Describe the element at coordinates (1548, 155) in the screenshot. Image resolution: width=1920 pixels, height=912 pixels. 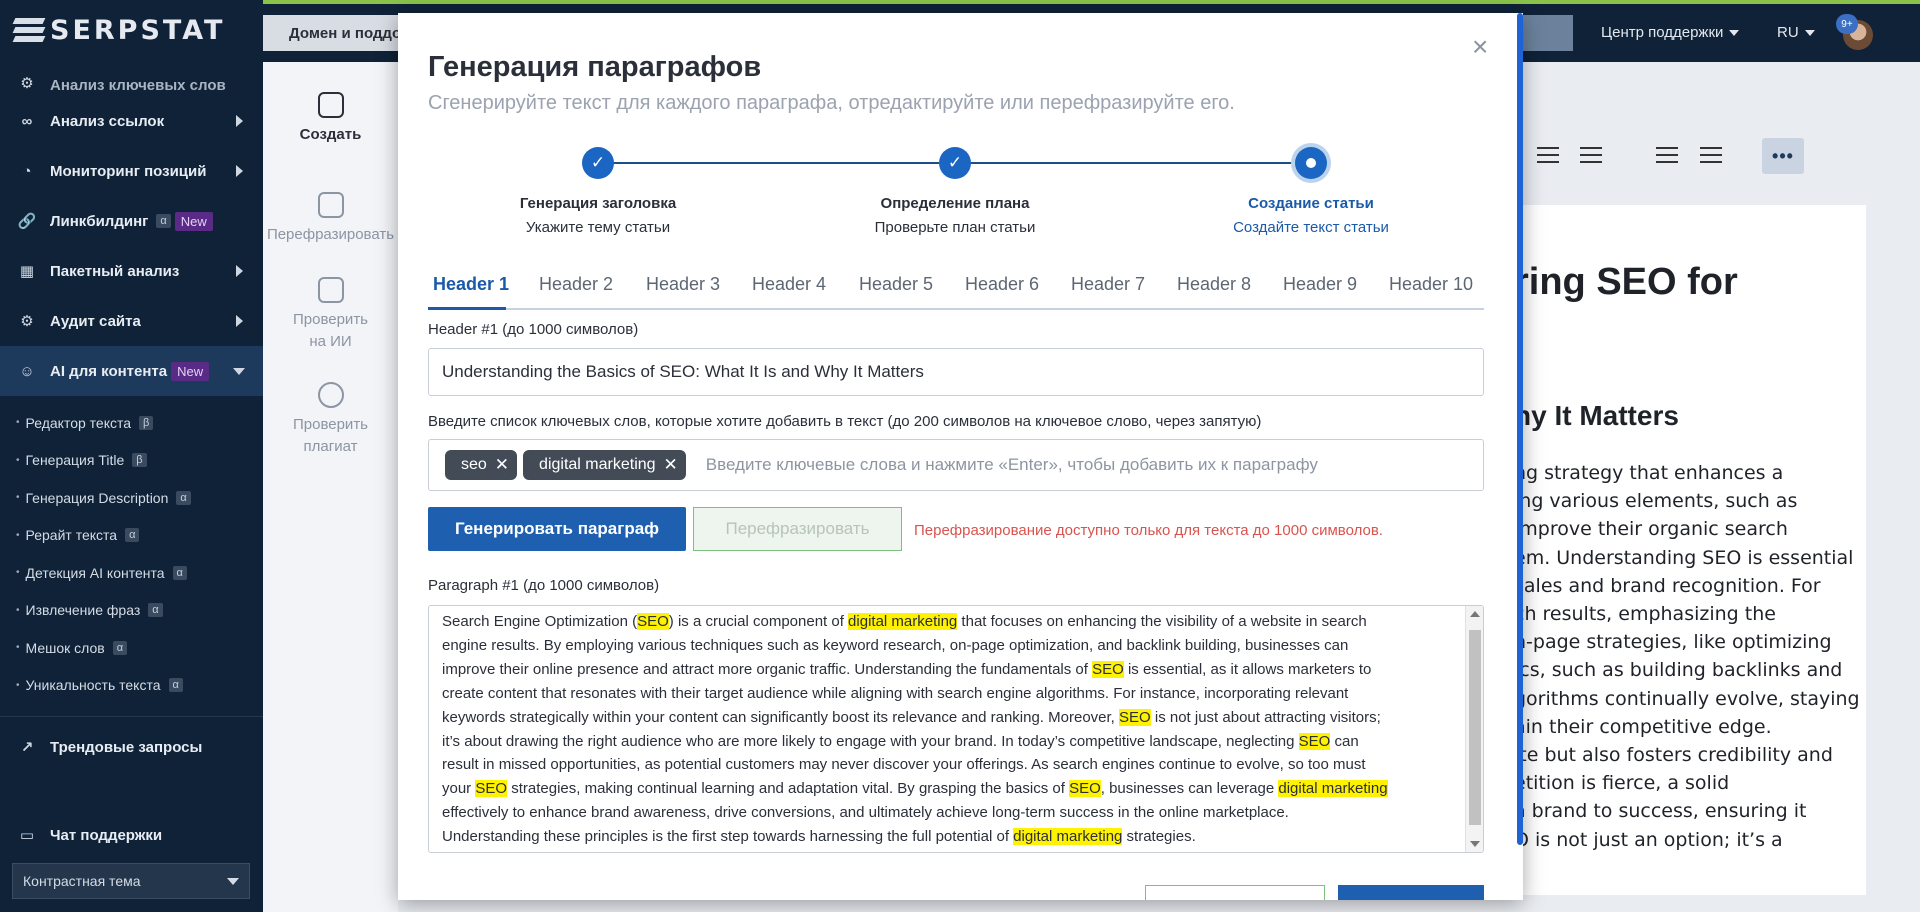
I see `align-right-icon` at that location.